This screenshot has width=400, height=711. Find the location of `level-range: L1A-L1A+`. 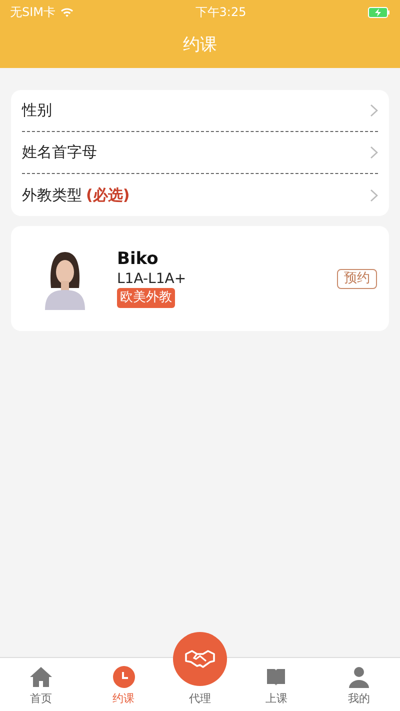

level-range: L1A-L1A+ is located at coordinates (151, 279).